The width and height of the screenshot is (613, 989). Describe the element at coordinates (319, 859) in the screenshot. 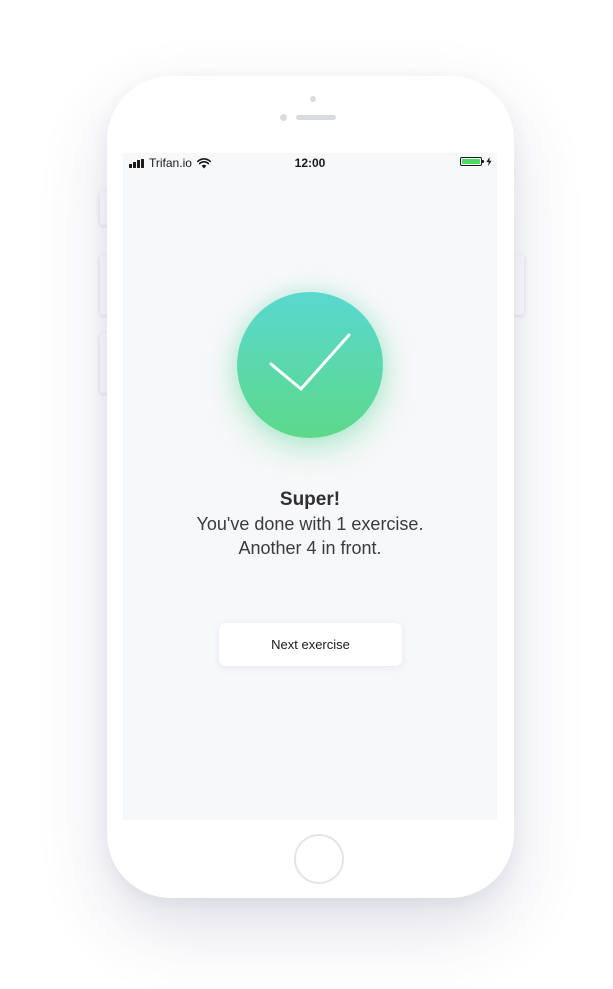

I see `home-button` at that location.